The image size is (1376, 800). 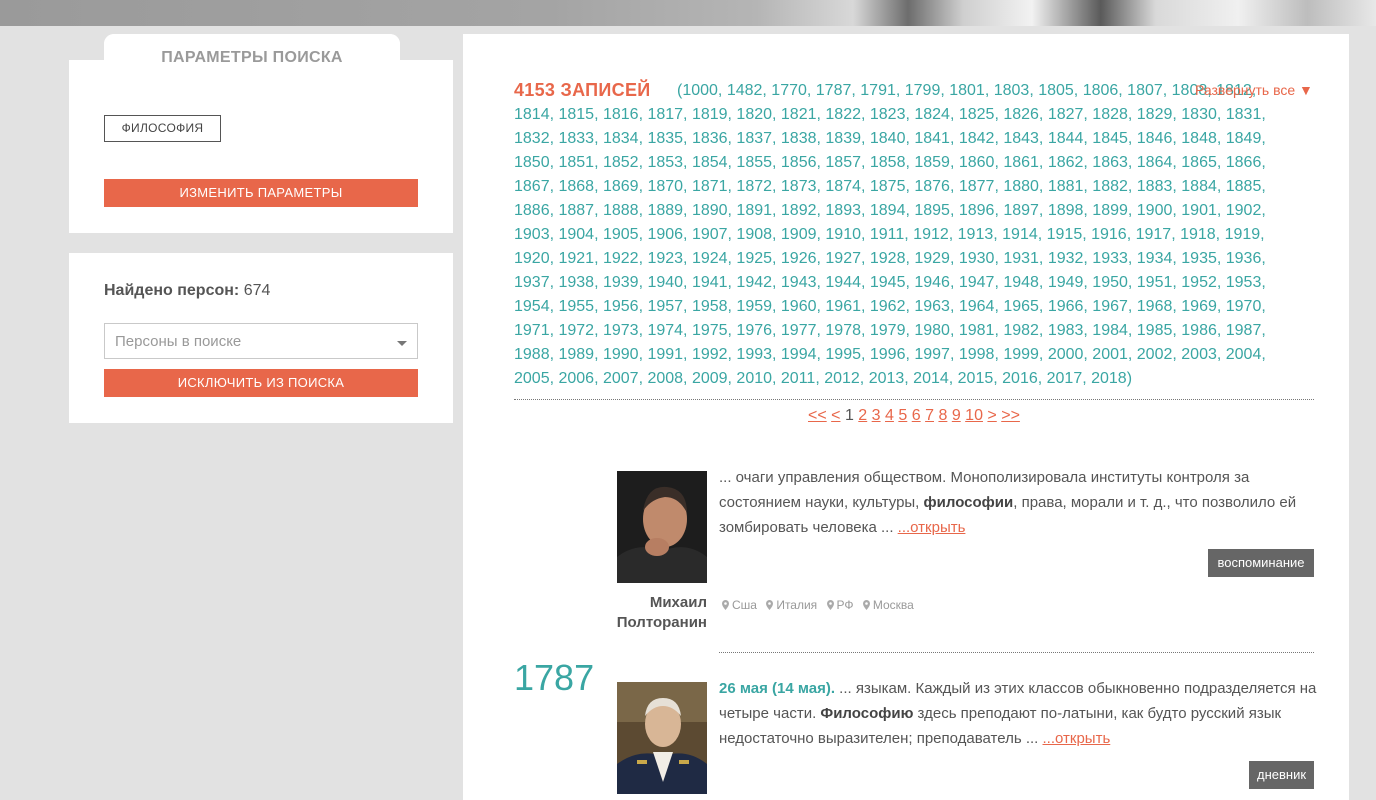 What do you see at coordinates (876, 415) in the screenshot?
I see `pager-page: 3` at bounding box center [876, 415].